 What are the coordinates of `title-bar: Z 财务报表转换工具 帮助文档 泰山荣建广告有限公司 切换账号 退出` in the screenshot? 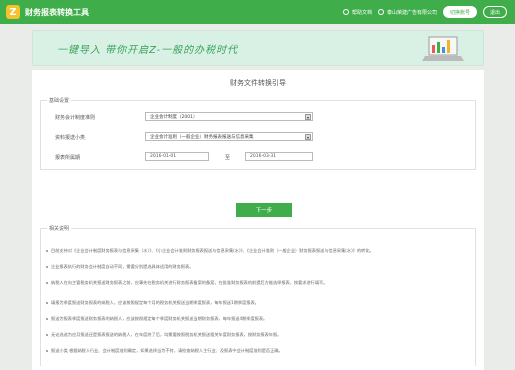 It's located at (257, 12).